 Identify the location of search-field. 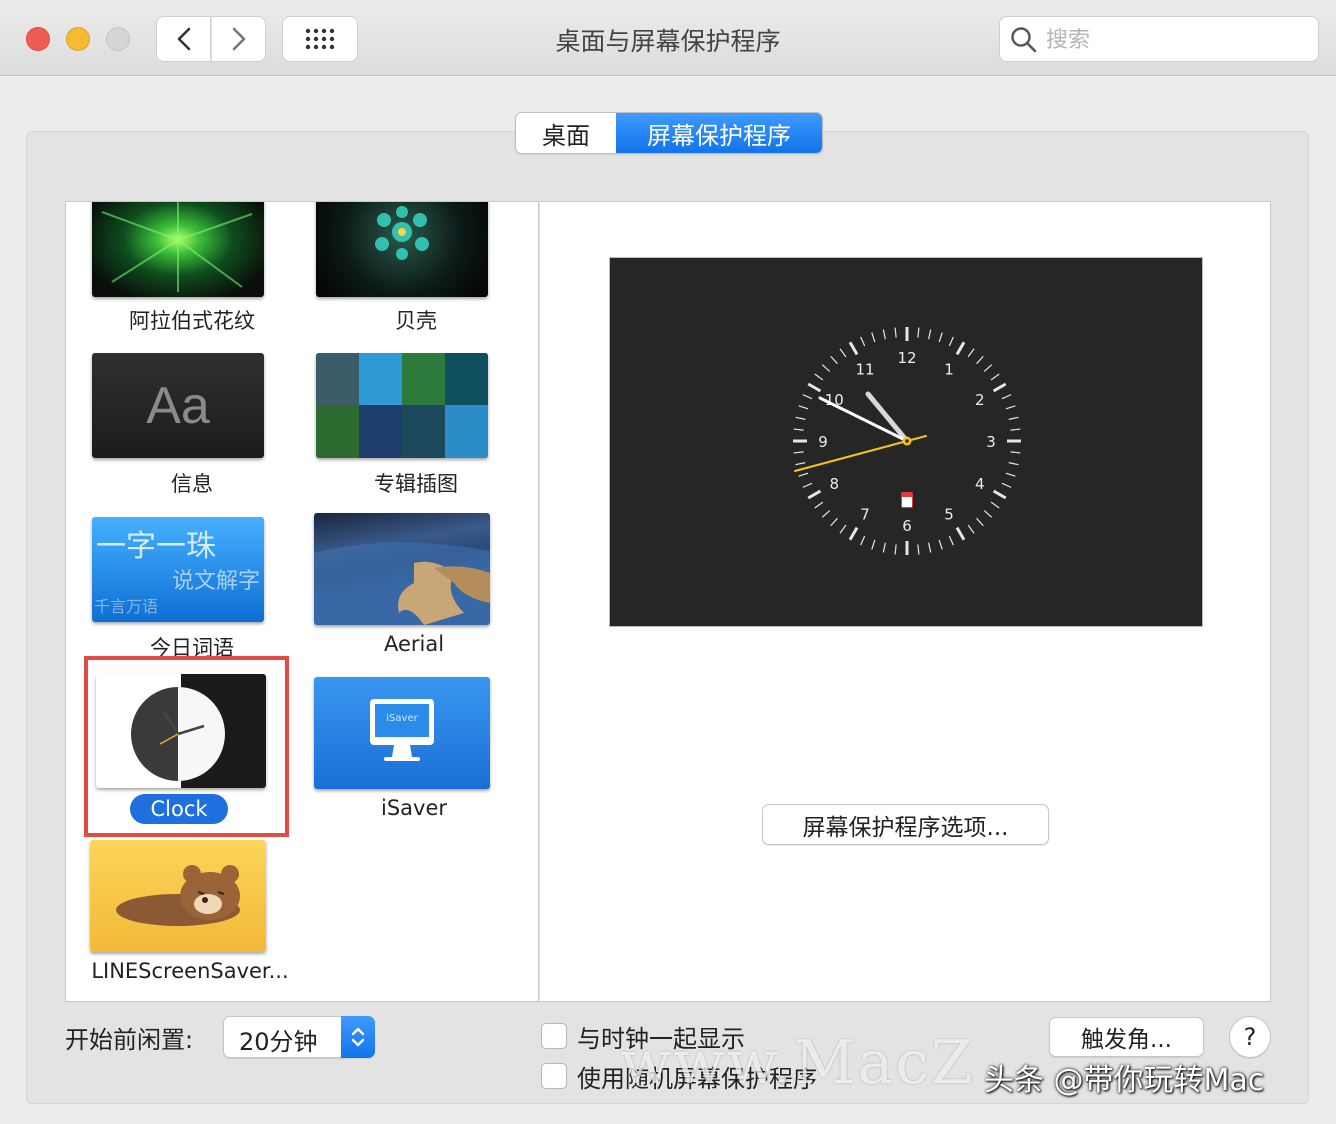
(1159, 39).